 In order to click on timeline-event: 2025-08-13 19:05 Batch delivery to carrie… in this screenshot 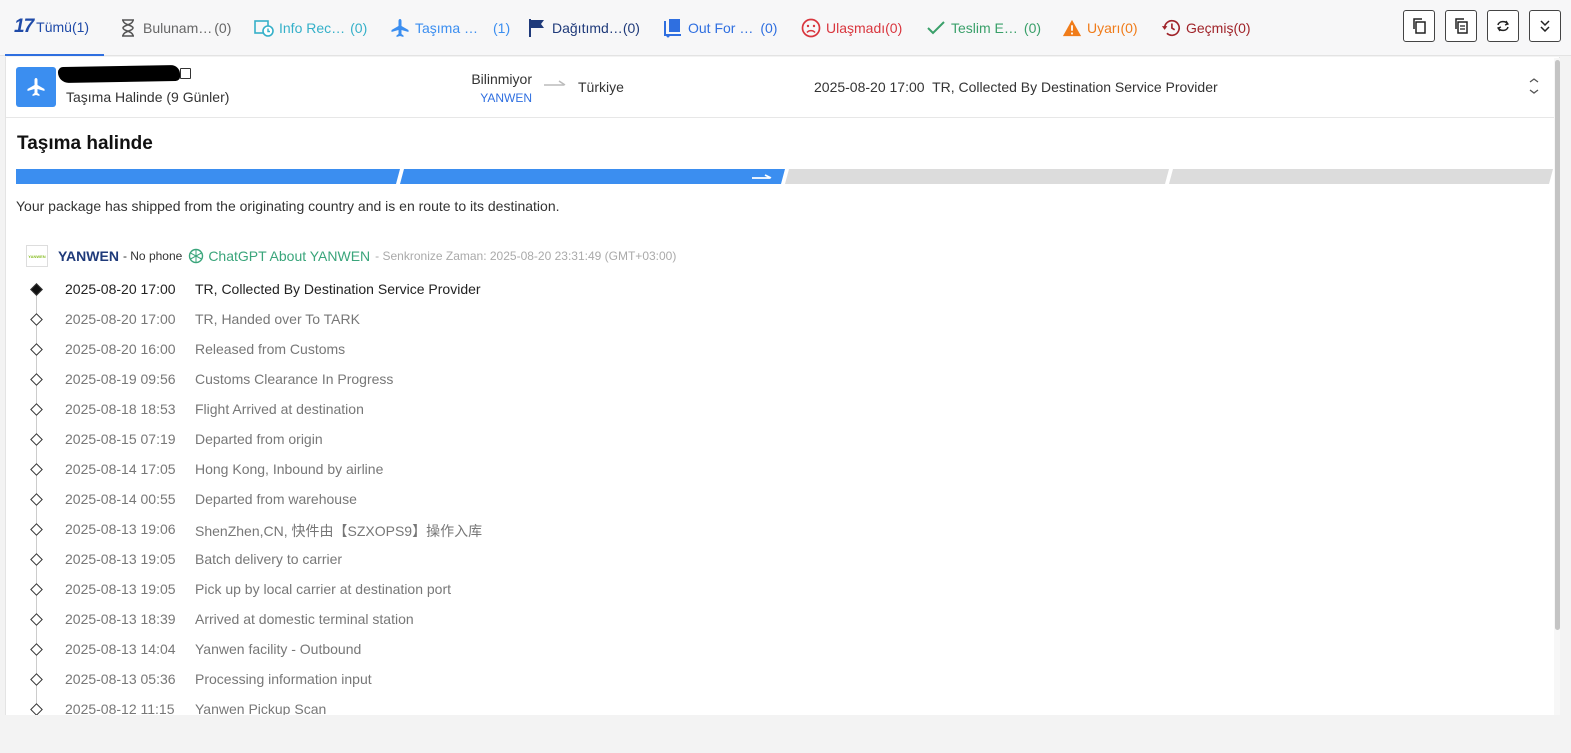, I will do `click(756, 562)`.